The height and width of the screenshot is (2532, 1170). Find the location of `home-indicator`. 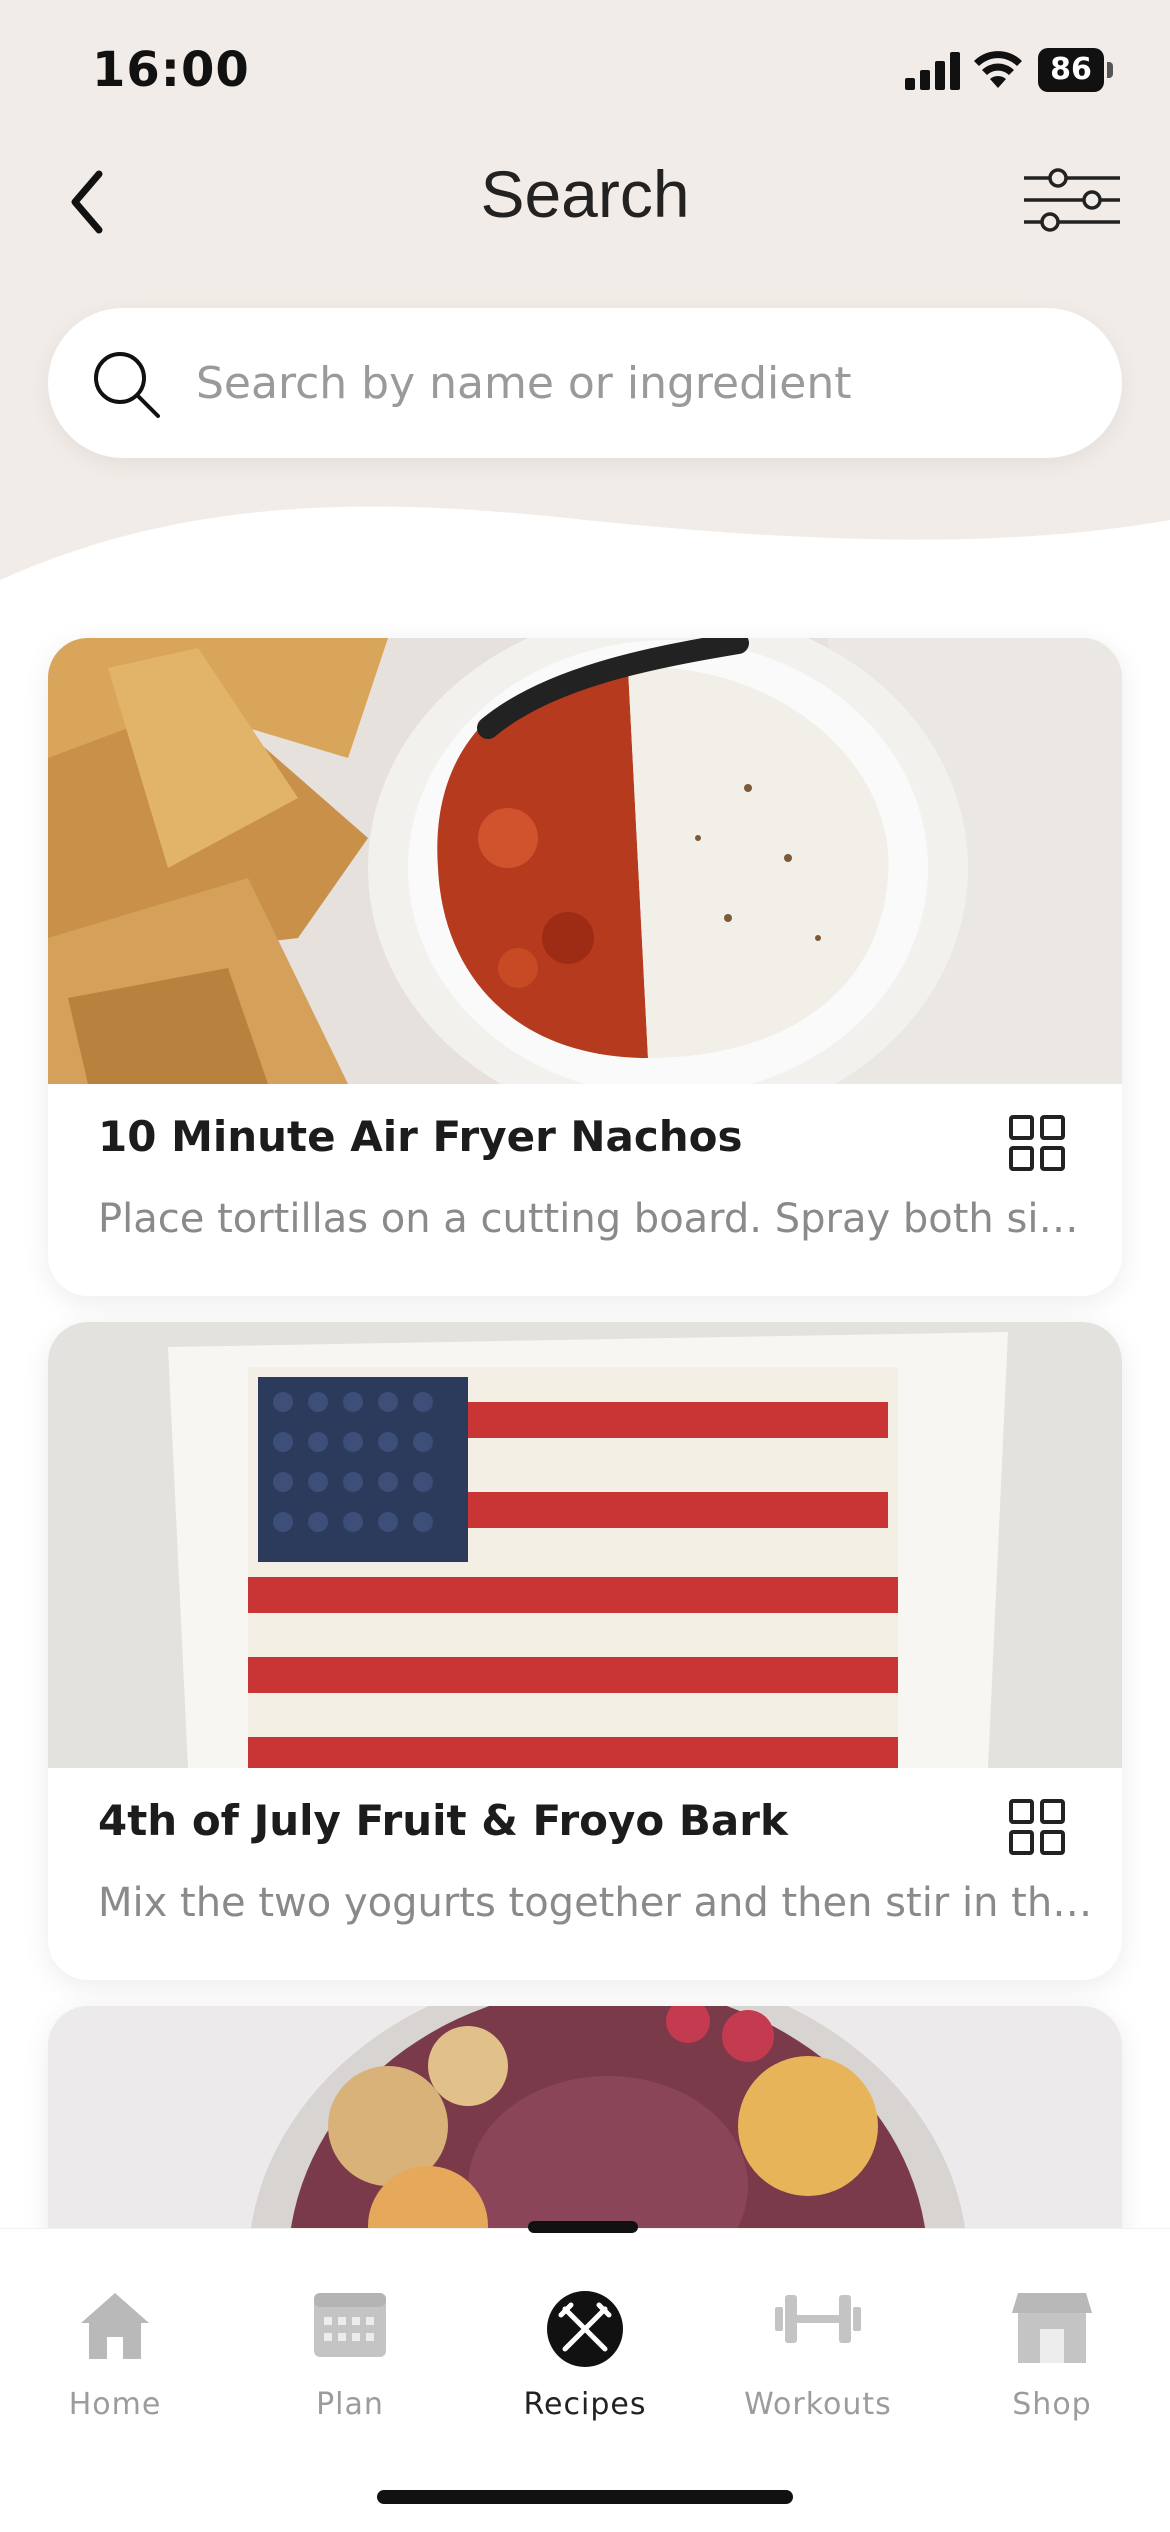

home-indicator is located at coordinates (585, 2497).